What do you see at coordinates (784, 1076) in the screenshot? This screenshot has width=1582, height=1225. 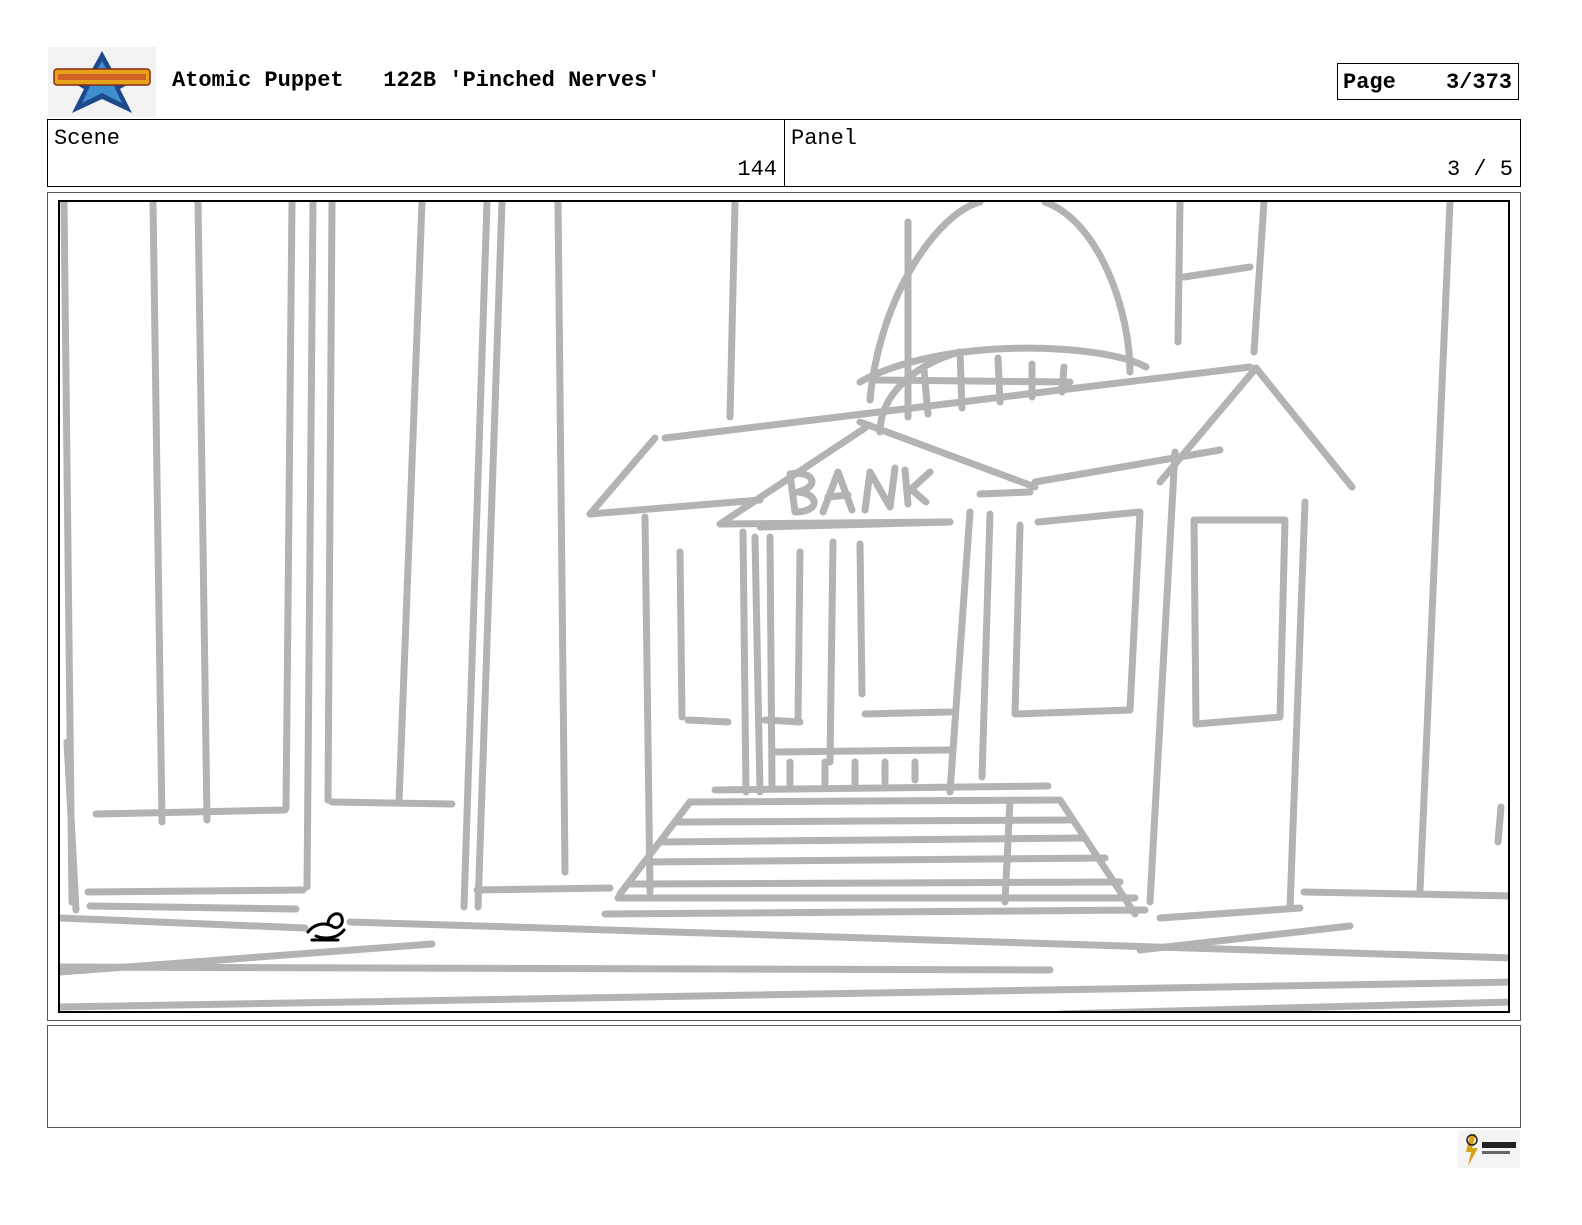 I see `panel-notes-box` at bounding box center [784, 1076].